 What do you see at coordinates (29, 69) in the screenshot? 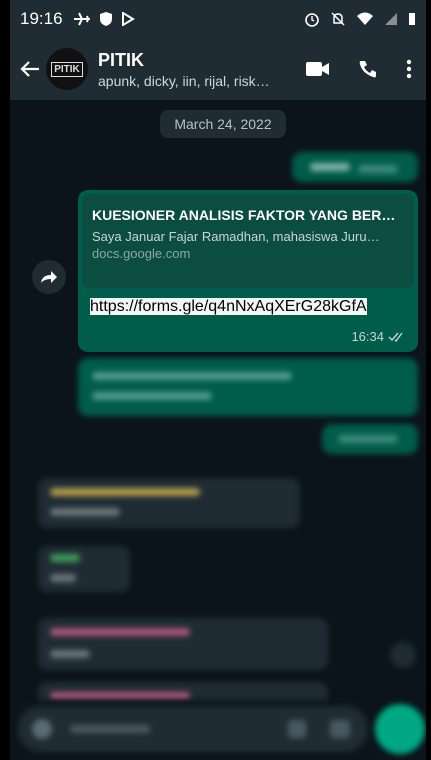
I see `back-arrow-icon` at bounding box center [29, 69].